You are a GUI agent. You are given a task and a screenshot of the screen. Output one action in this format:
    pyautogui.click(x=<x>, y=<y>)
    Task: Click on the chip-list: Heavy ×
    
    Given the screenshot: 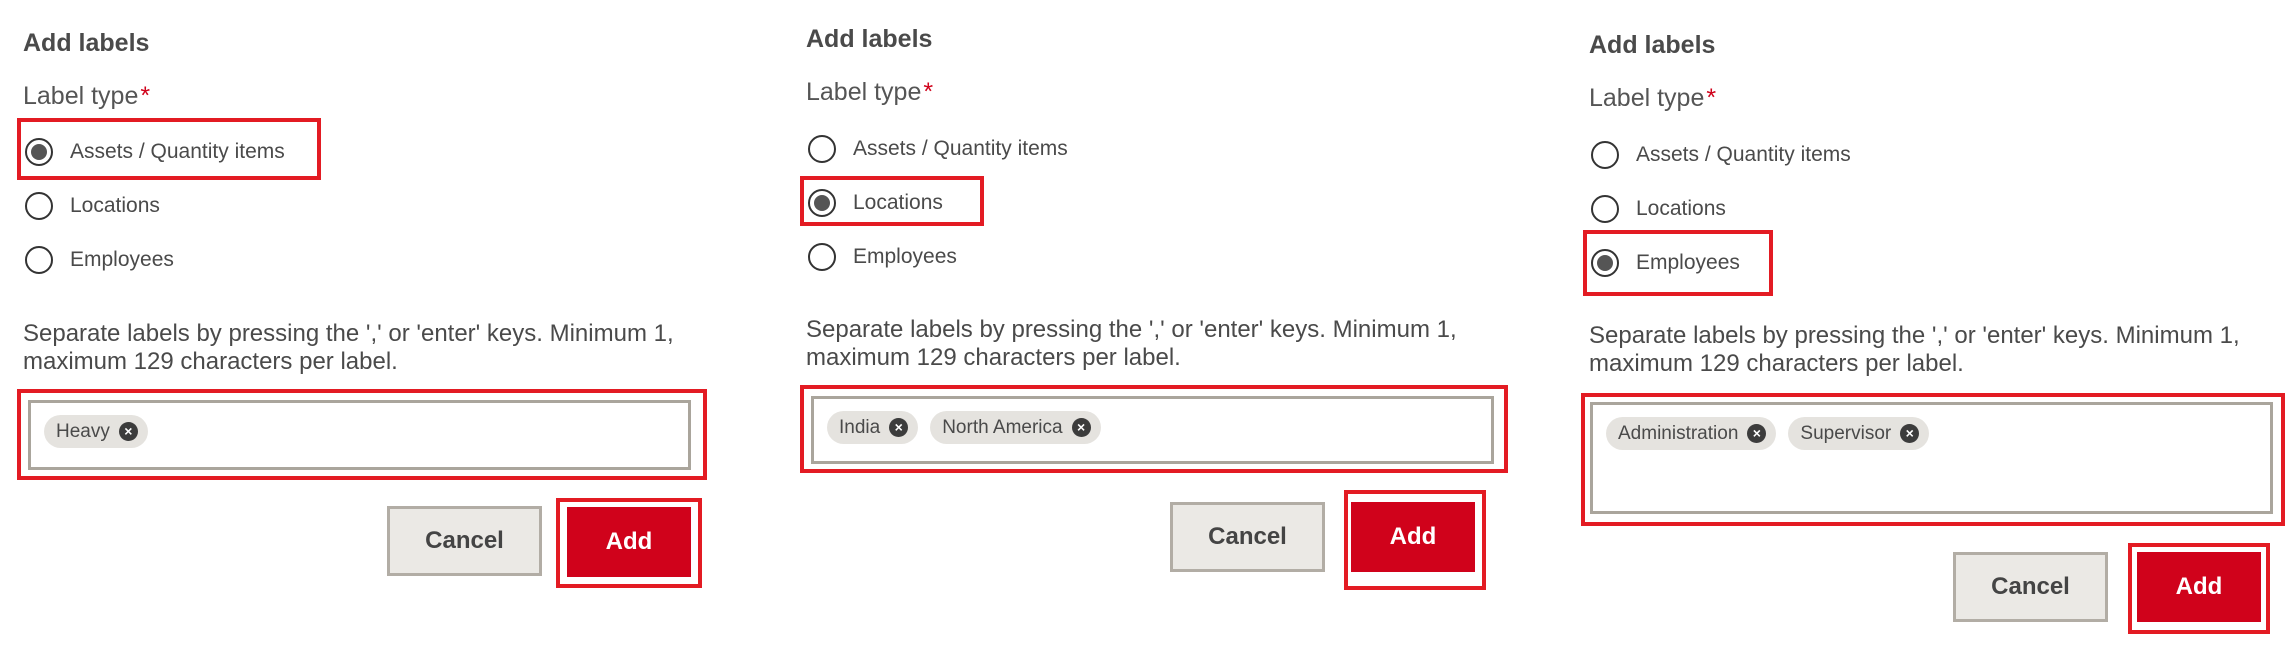 What is the action you would take?
    pyautogui.click(x=96, y=431)
    